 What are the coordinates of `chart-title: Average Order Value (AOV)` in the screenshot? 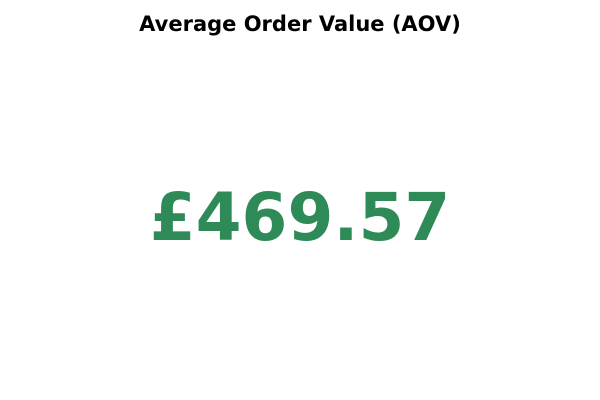 It's located at (300, 24).